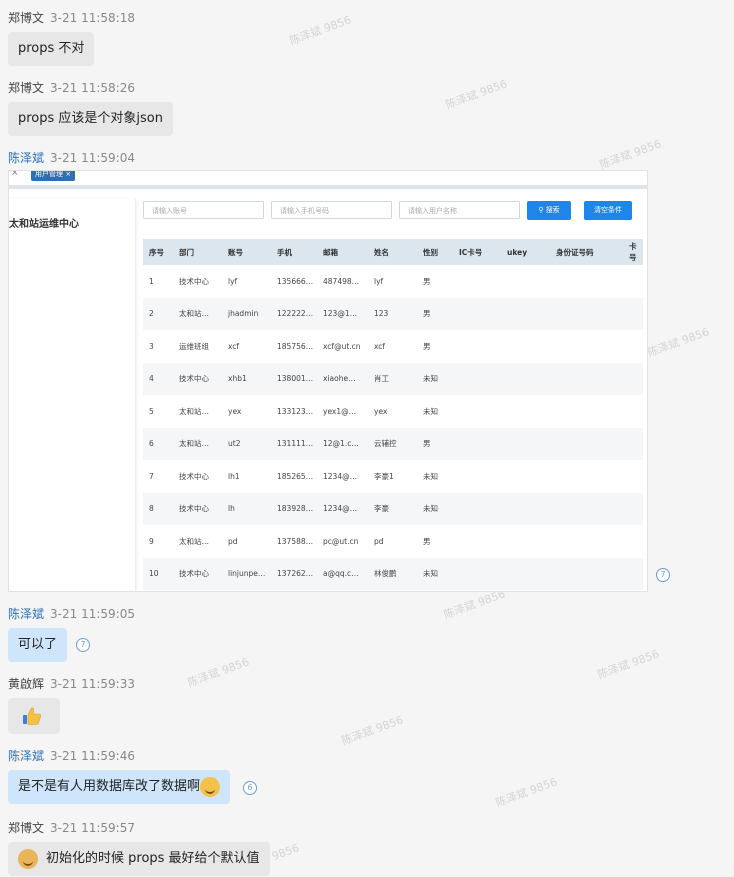 Image resolution: width=734 pixels, height=877 pixels. What do you see at coordinates (246, 313) in the screenshot?
I see `table-cell: jhadmin` at bounding box center [246, 313].